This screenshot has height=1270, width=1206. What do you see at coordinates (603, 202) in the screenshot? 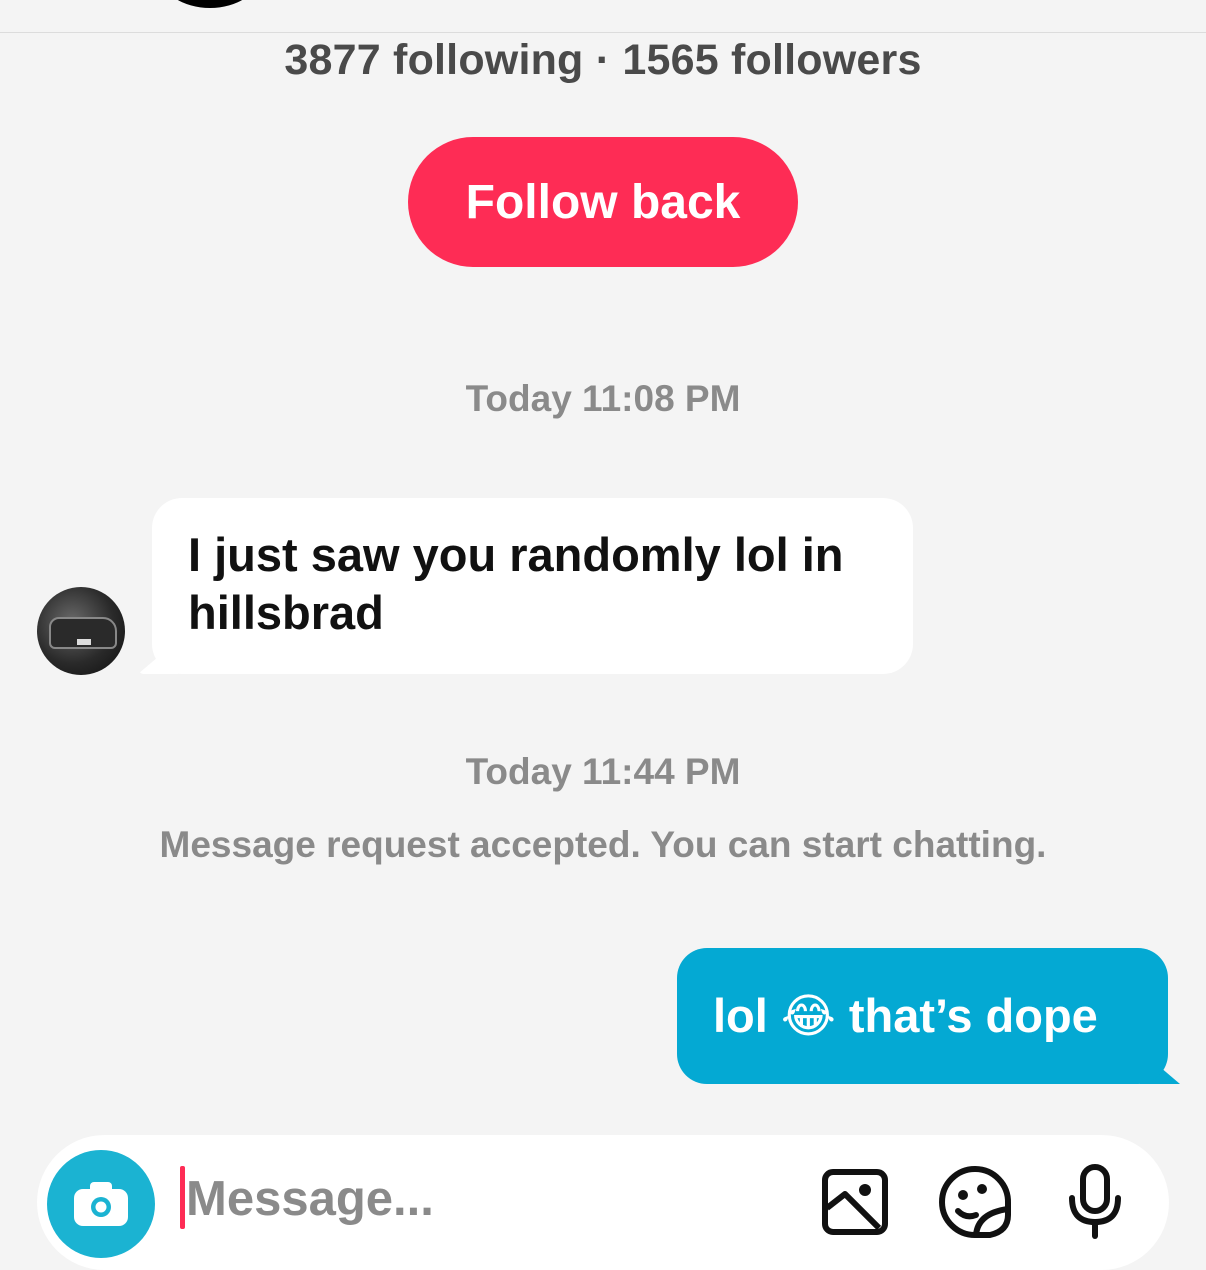
I see `follow-back-button: Follow back` at bounding box center [603, 202].